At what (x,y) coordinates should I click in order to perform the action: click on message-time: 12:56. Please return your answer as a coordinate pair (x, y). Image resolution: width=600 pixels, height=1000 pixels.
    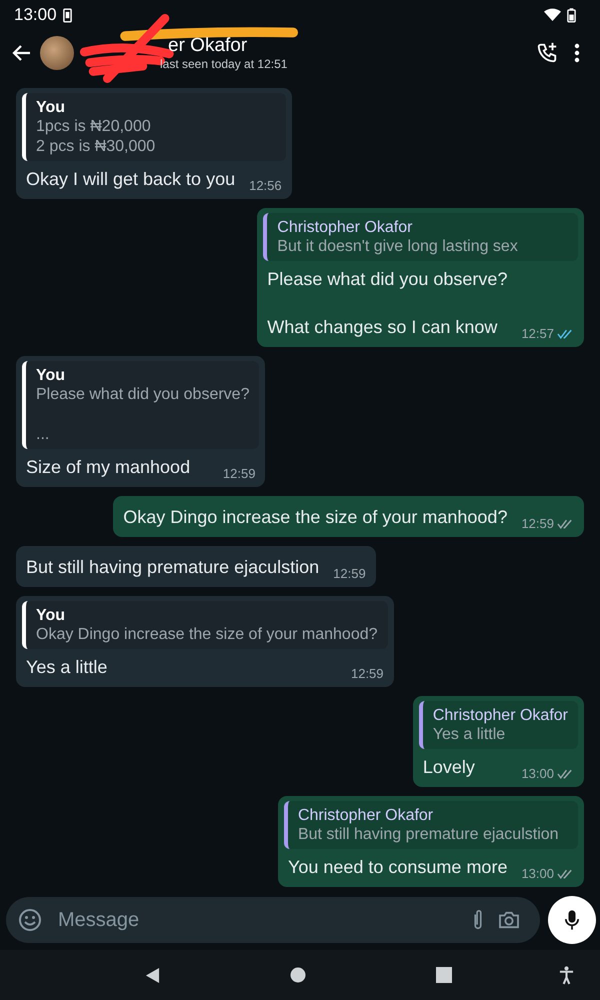
    Looking at the image, I should click on (265, 185).